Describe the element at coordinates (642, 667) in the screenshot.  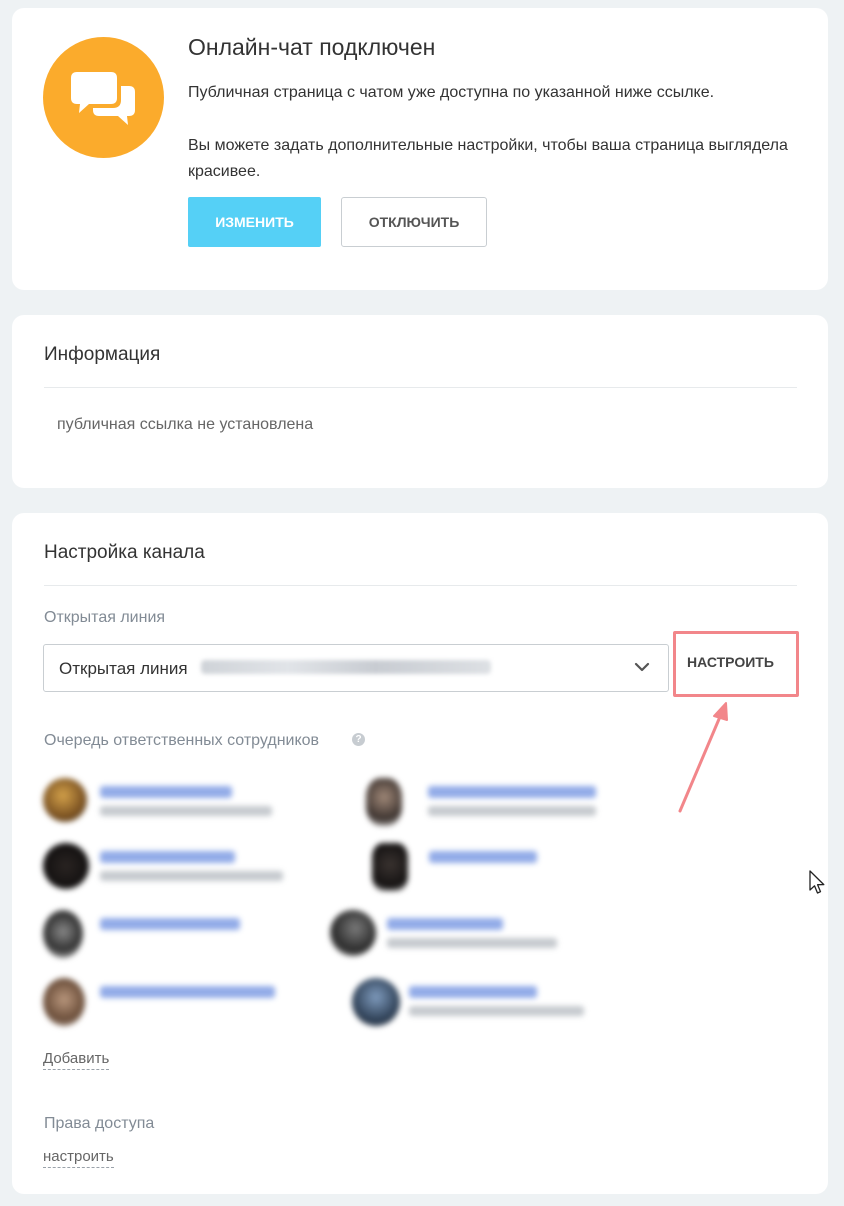
I see `chevron-down-icon` at that location.